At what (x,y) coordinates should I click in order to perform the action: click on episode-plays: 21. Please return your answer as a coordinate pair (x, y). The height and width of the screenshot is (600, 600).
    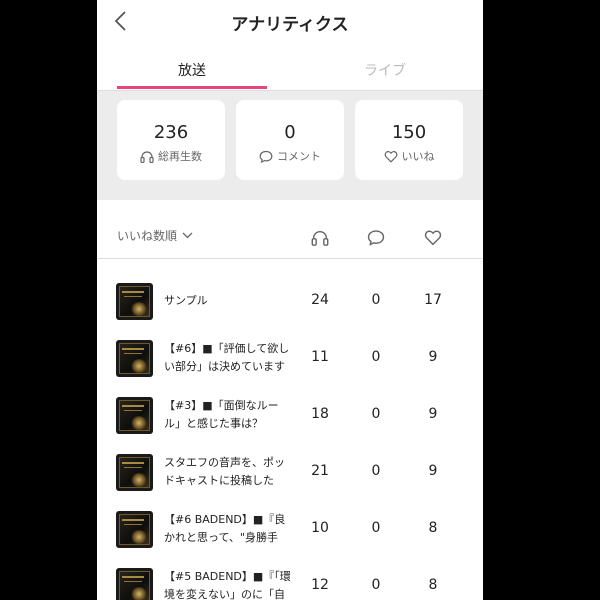
    Looking at the image, I should click on (320, 471).